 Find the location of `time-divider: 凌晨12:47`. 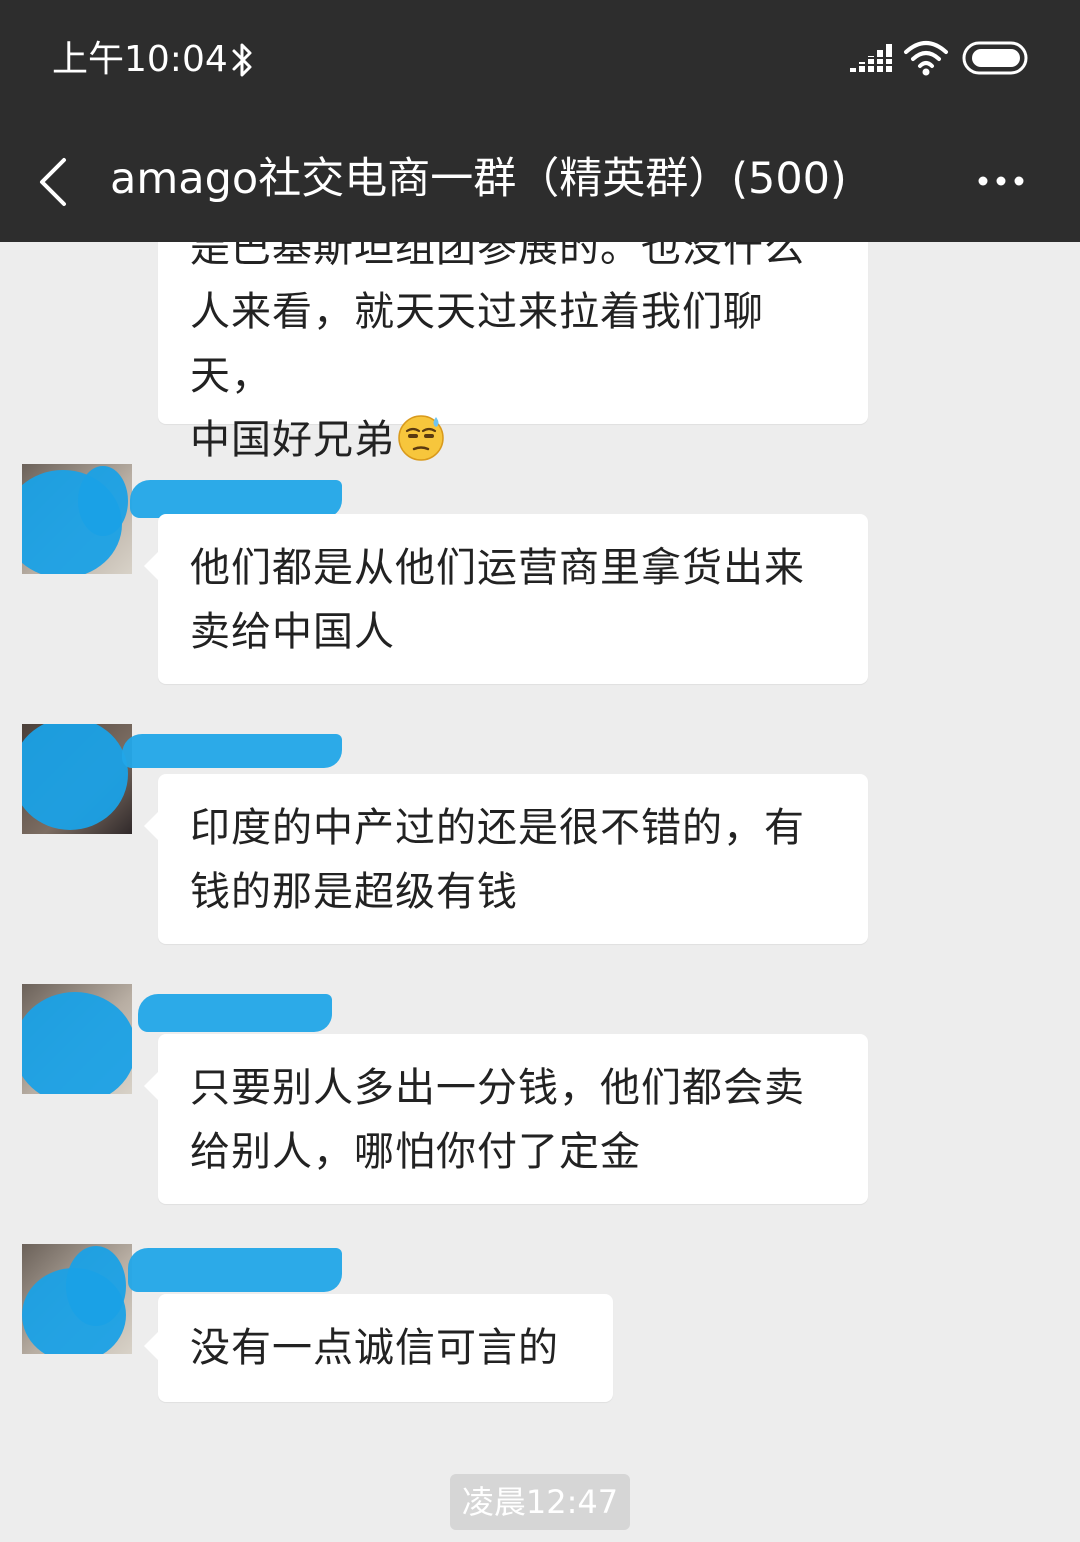

time-divider: 凌晨12:47 is located at coordinates (540, 1502).